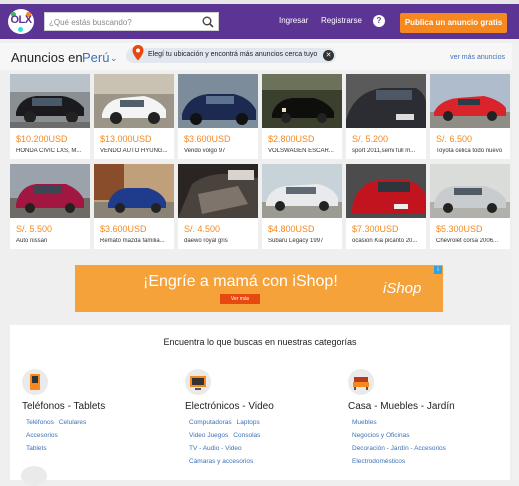 The height and width of the screenshot is (486, 519). Describe the element at coordinates (305, 241) in the screenshot. I see `listing-title: Subaru Legacy 1997` at that location.